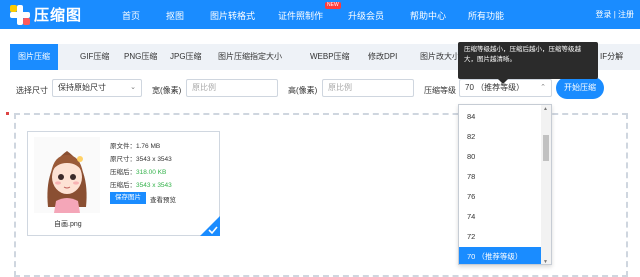  What do you see at coordinates (501, 197) in the screenshot?
I see `level-option: 76` at bounding box center [501, 197].